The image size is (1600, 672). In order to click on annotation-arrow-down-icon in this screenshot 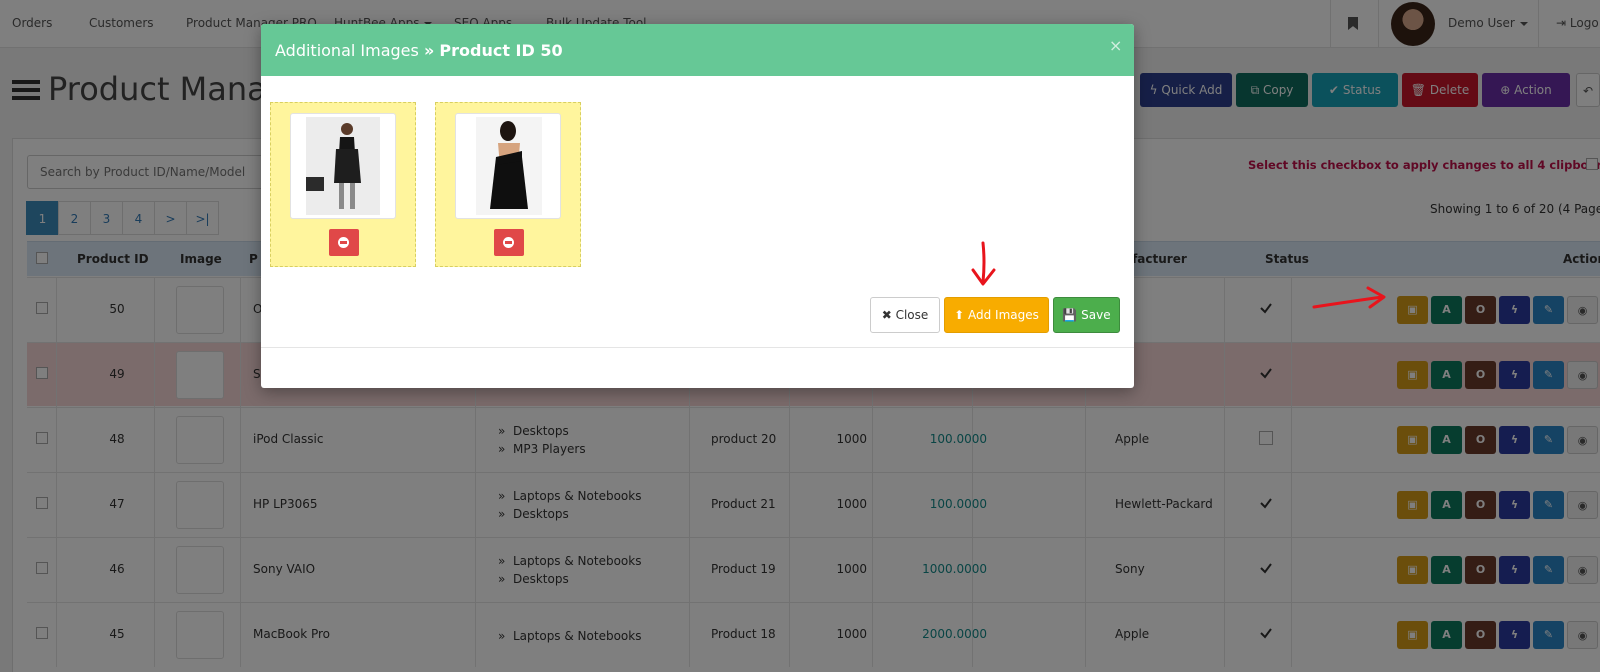, I will do `click(983, 263)`.